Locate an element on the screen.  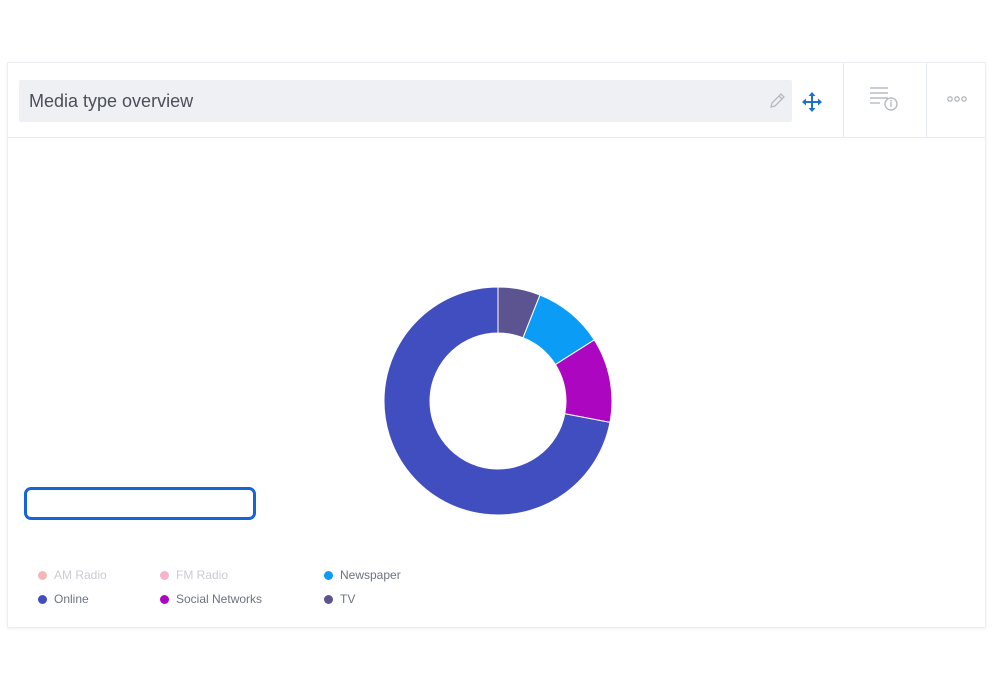
legend-item-social-networks: Social Networks is located at coordinates (211, 599).